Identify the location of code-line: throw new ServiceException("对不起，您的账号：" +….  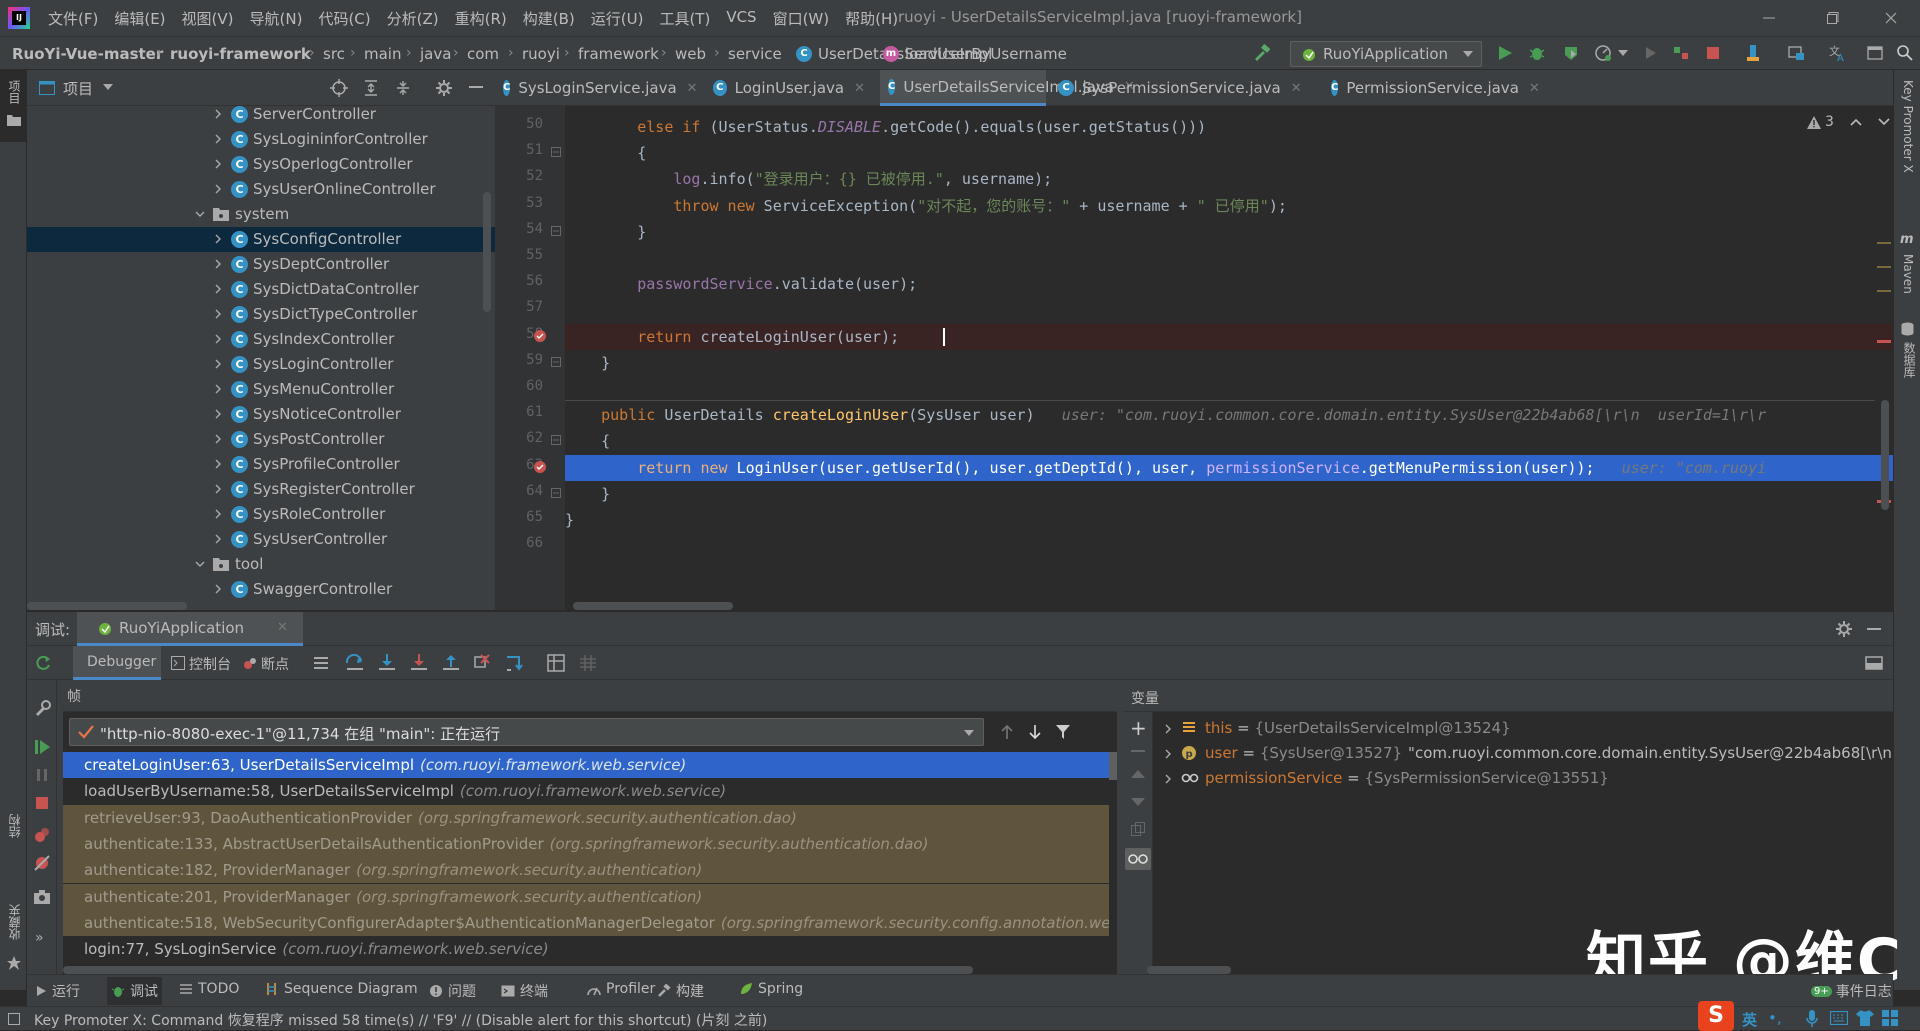
(1229, 206).